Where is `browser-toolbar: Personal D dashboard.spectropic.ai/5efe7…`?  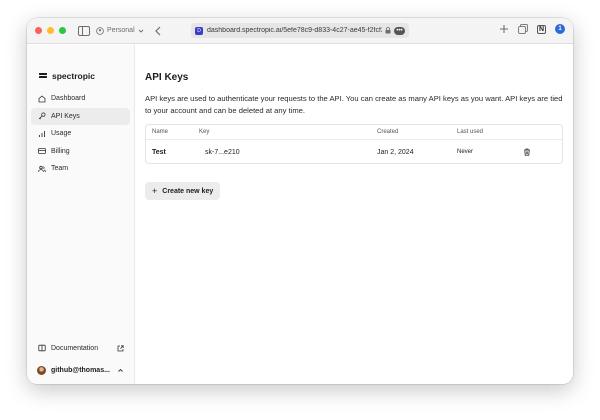 browser-toolbar: Personal D dashboard.spectropic.ai/5efe7… is located at coordinates (300, 31).